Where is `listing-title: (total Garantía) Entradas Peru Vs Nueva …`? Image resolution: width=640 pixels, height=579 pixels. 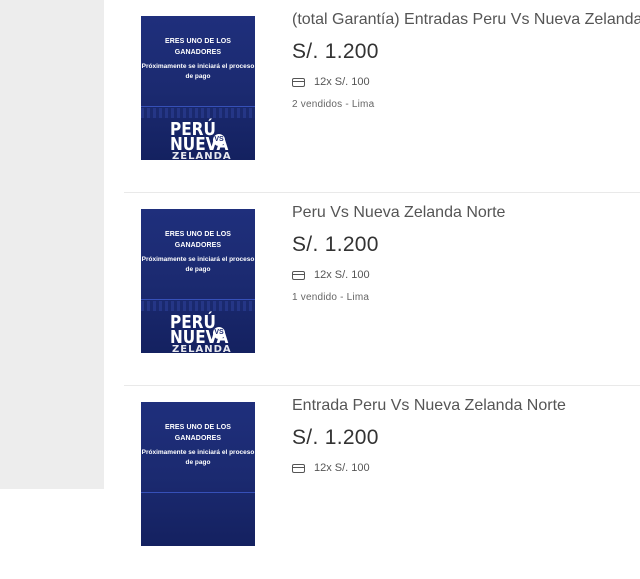 listing-title: (total Garantía) Entradas Peru Vs Nueva … is located at coordinates (466, 20).